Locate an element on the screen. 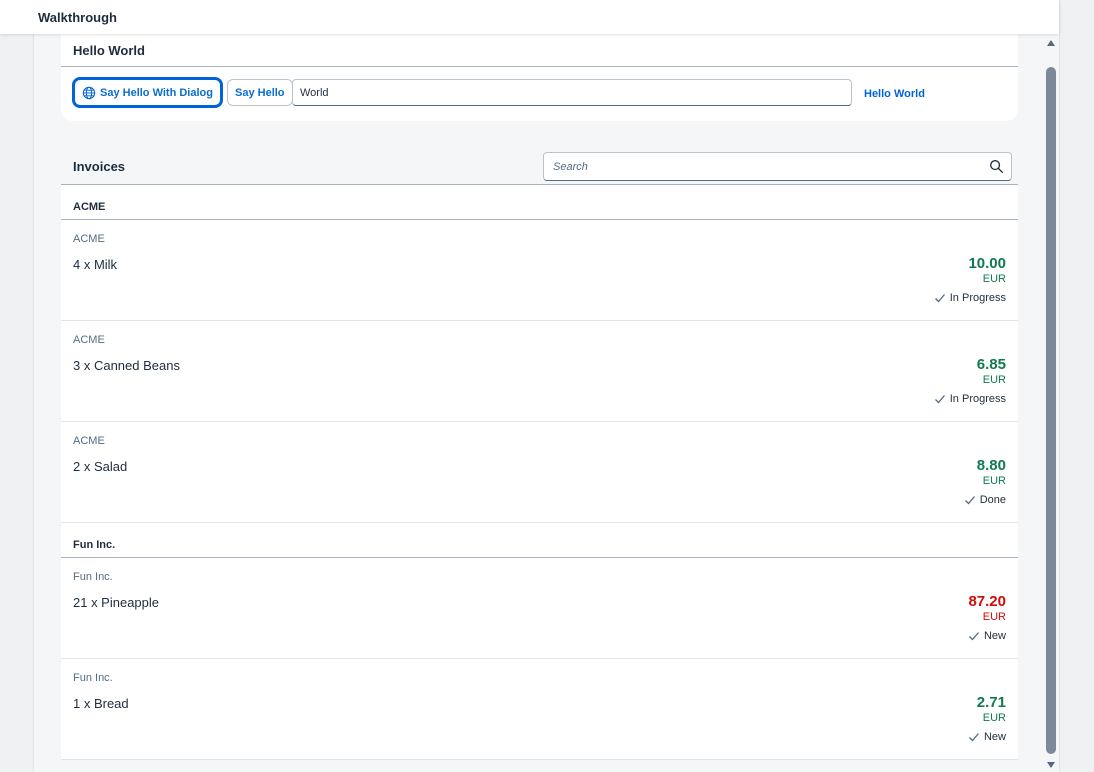 This screenshot has height=772, width=1094. invoice-amount: 8.80 is located at coordinates (991, 465).